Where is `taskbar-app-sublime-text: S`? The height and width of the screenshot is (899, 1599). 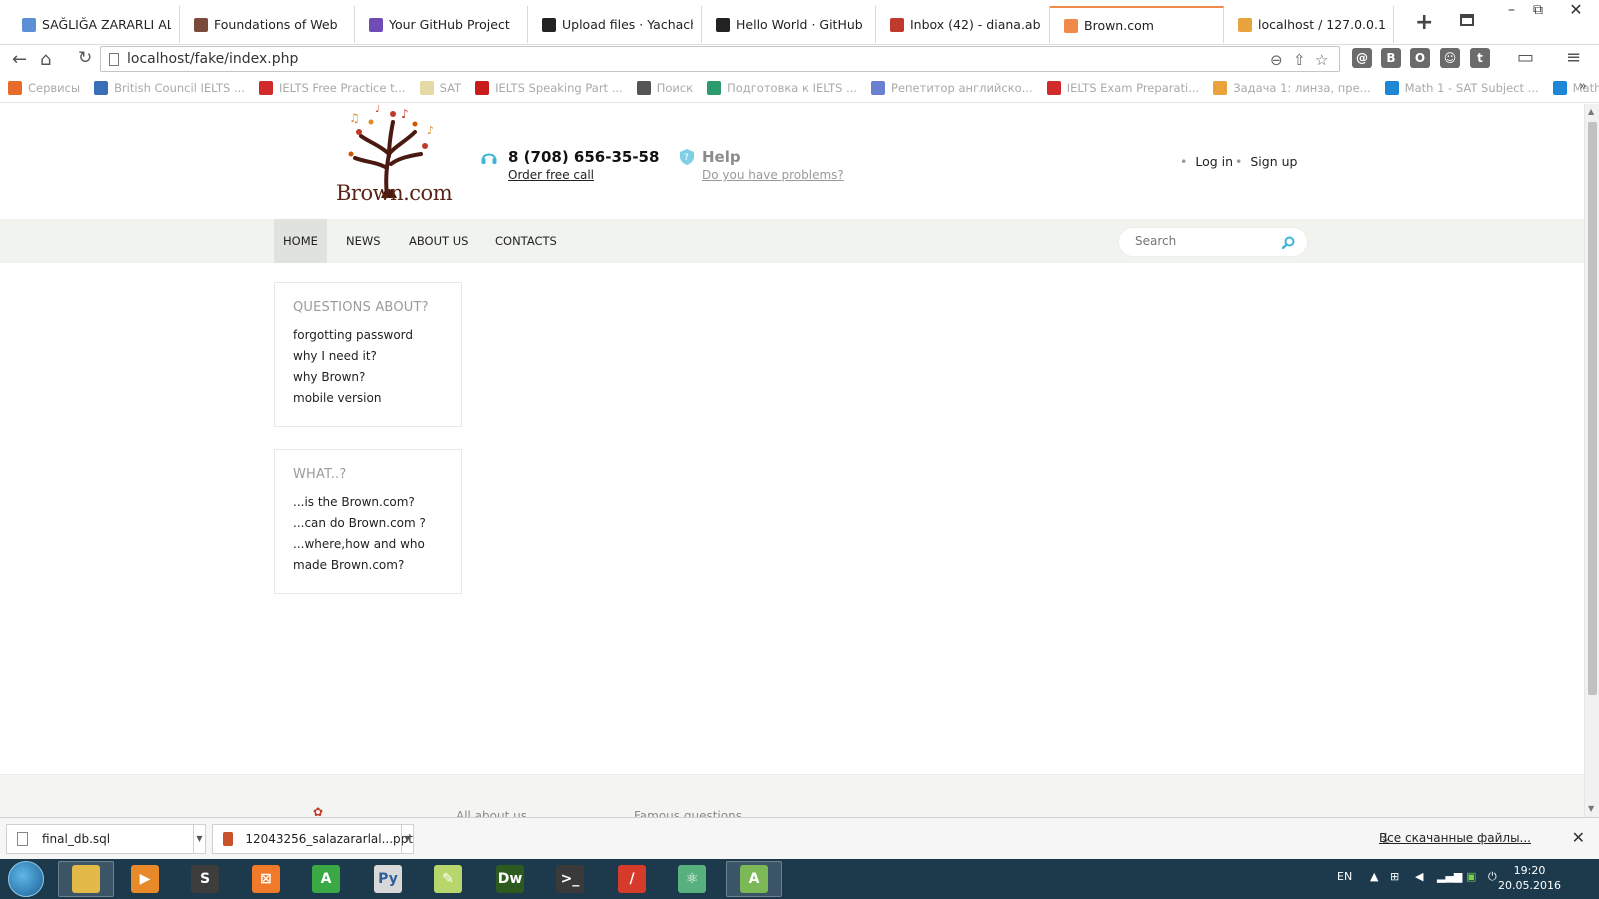
taskbar-app-sublime-text: S is located at coordinates (205, 879).